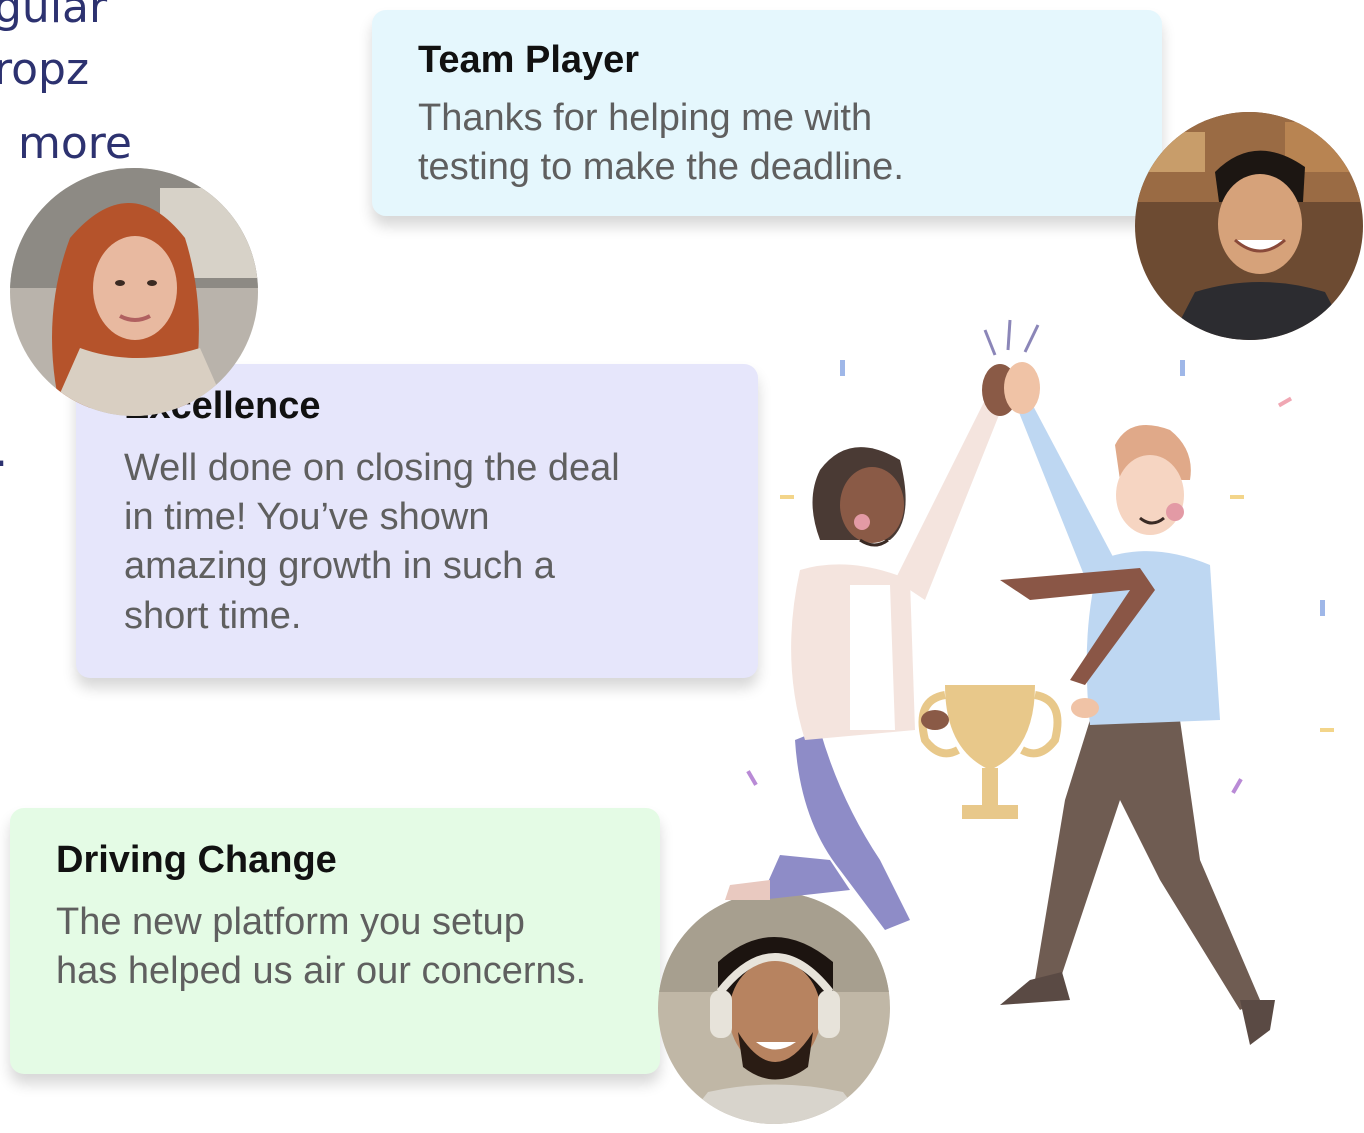 This screenshot has height=1133, width=1364. I want to click on card-title: Excellence, so click(222, 406).